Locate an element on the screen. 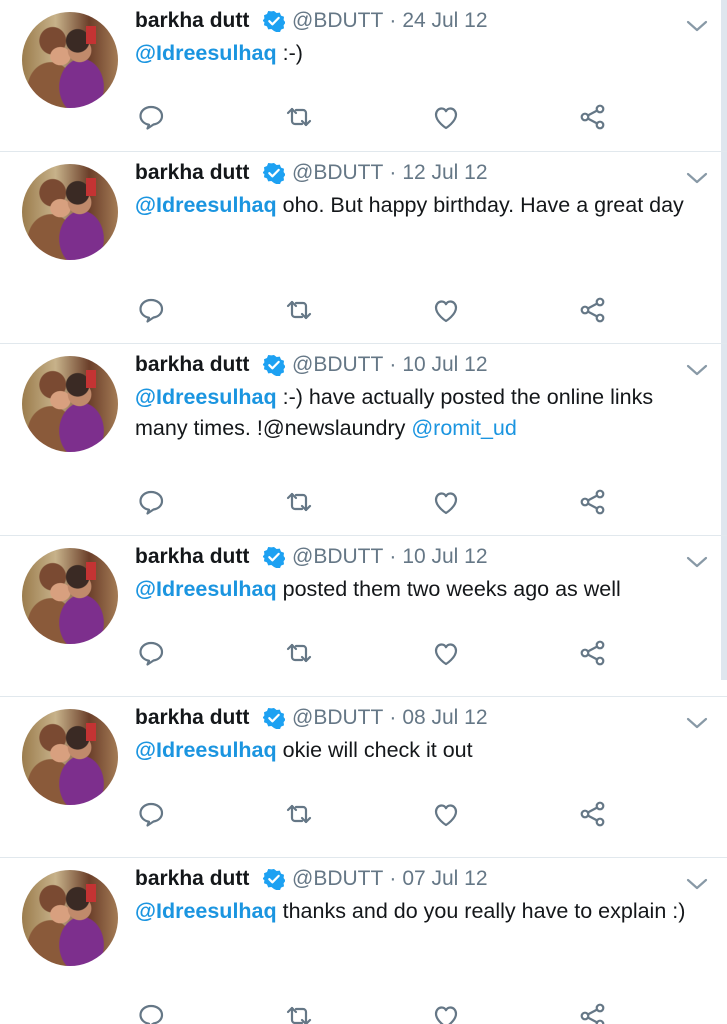 The width and height of the screenshot is (727, 1024). tweet-date: 12 Jul 12 is located at coordinates (444, 172).